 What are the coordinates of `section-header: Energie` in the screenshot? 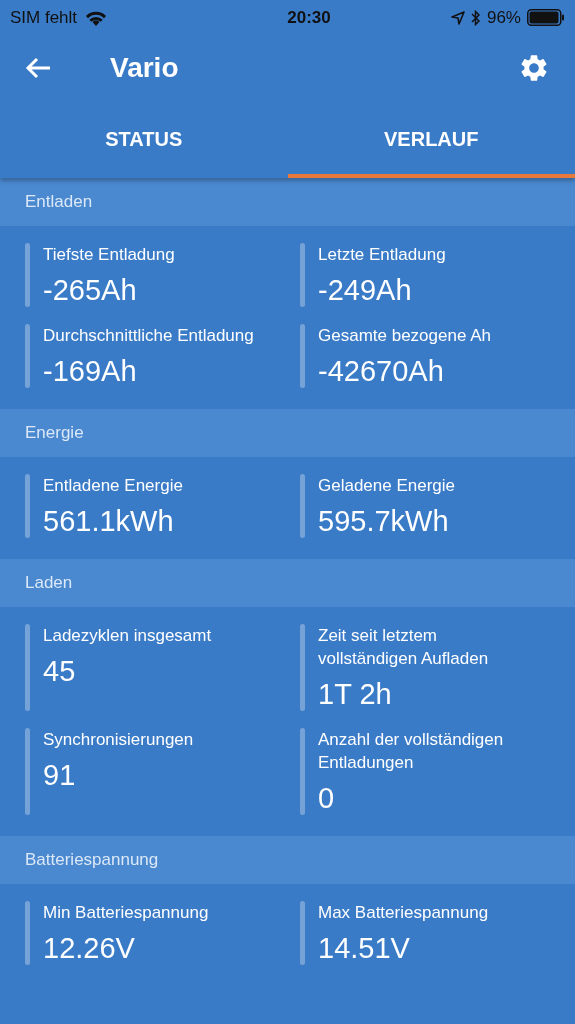 It's located at (287, 433).